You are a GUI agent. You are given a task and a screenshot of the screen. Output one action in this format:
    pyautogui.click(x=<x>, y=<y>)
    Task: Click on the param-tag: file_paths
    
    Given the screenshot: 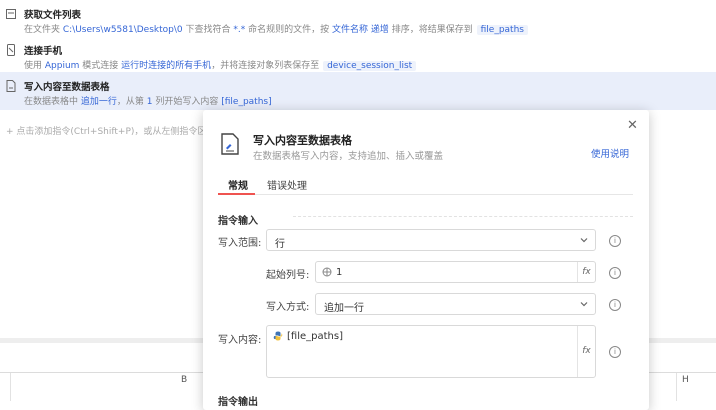 What is the action you would take?
    pyautogui.click(x=502, y=30)
    